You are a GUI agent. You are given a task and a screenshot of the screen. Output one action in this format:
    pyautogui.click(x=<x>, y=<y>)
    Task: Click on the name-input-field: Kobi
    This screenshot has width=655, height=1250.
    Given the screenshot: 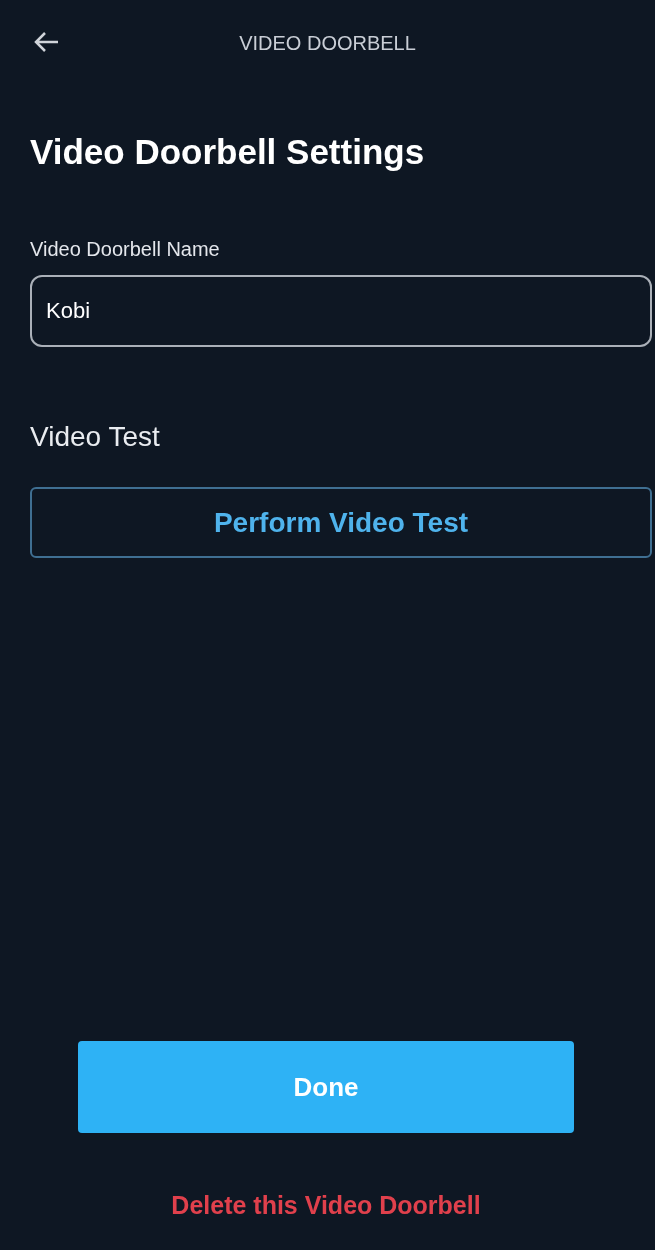 What is the action you would take?
    pyautogui.click(x=341, y=311)
    